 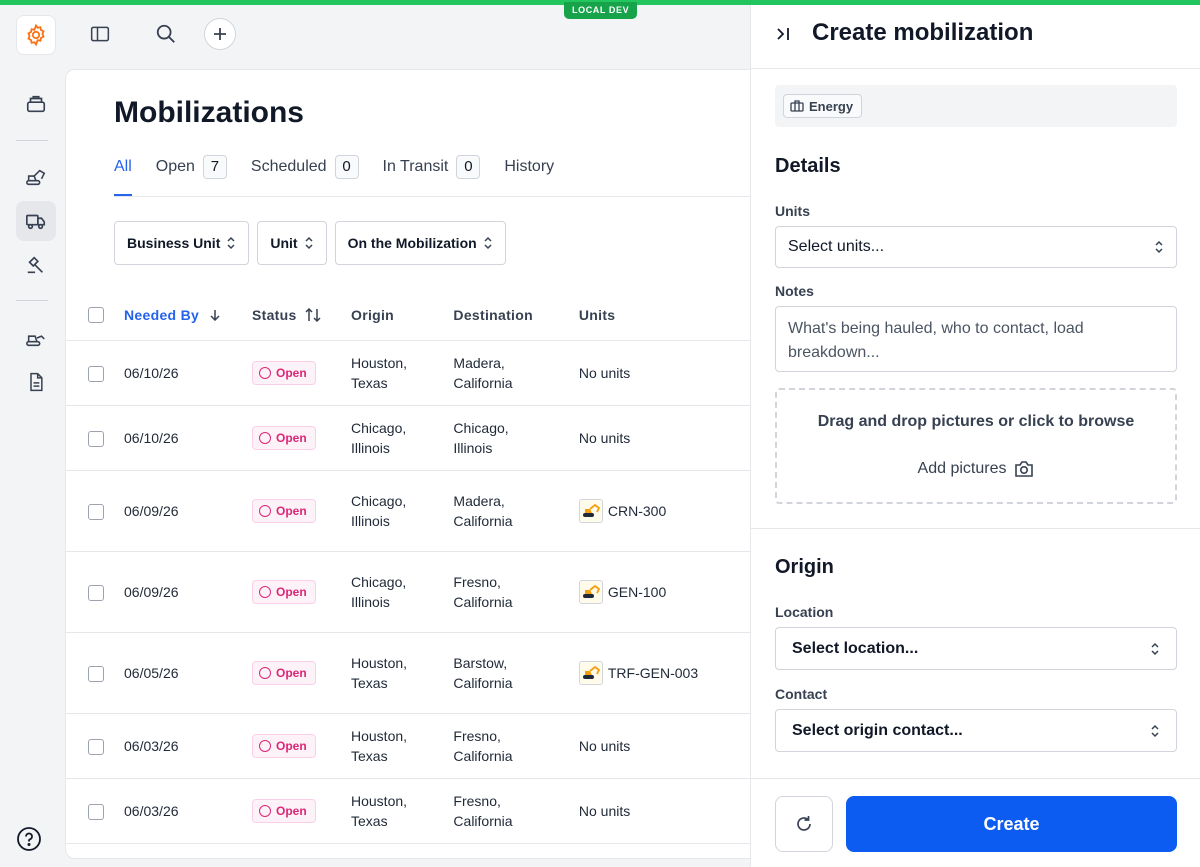 What do you see at coordinates (305, 167) in the screenshot?
I see `tab-scheduled: Scheduled 0` at bounding box center [305, 167].